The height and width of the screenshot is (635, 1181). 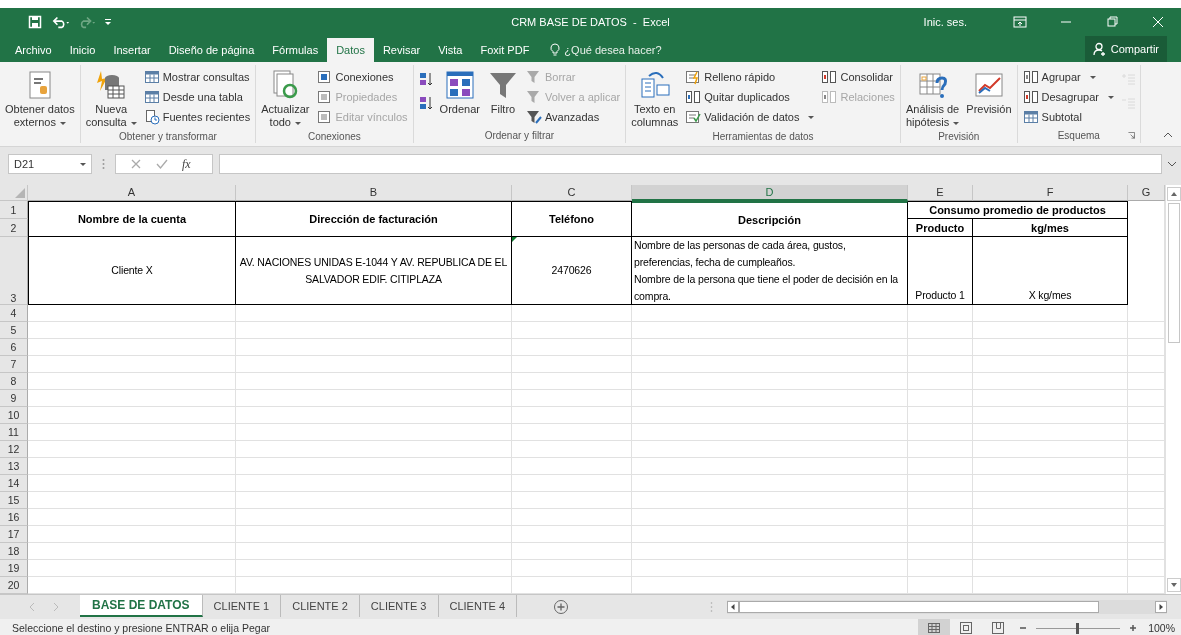 I want to click on scroll-up-icon, so click(x=1173, y=194).